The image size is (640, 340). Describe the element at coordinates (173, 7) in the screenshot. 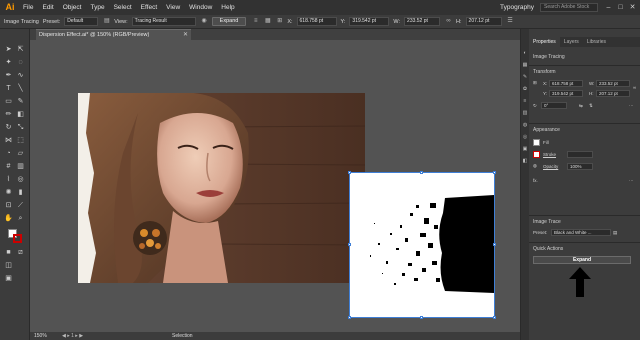

I see `menu-view: View` at that location.